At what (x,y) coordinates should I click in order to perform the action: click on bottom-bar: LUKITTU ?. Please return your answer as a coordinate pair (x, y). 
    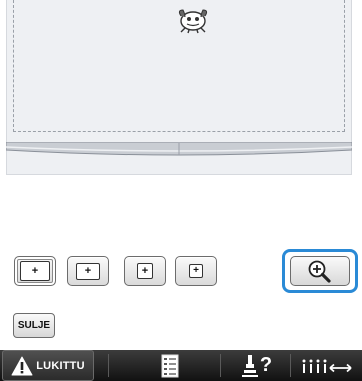
    Looking at the image, I should click on (181, 365).